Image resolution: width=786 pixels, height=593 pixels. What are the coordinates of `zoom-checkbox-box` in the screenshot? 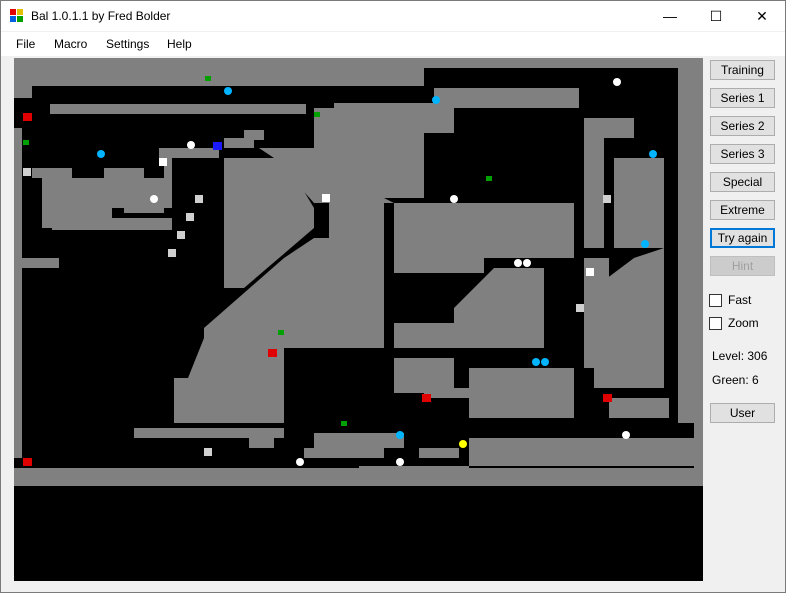 It's located at (715, 323).